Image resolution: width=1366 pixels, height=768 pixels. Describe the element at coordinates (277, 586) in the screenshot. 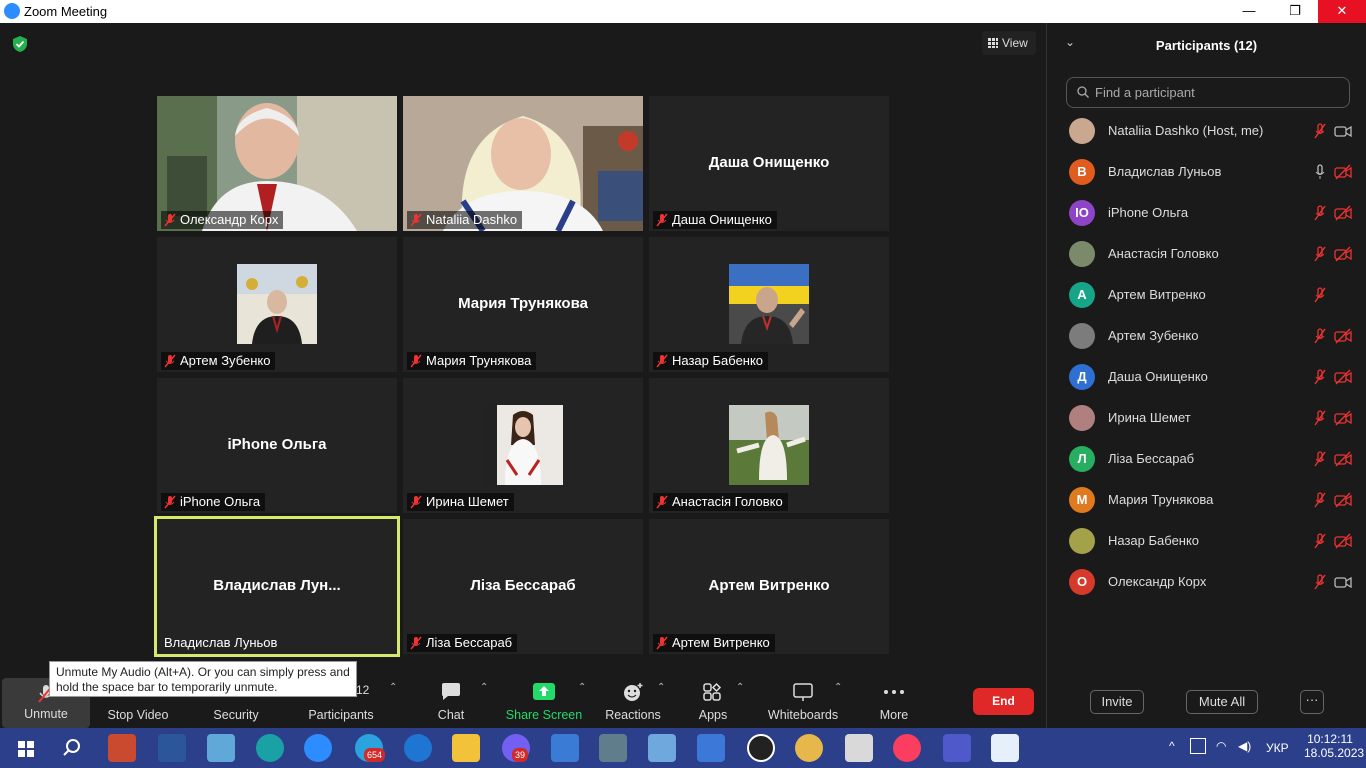

I see `active-speaker-tile: Владислав Лун... Владислав Луньов` at that location.